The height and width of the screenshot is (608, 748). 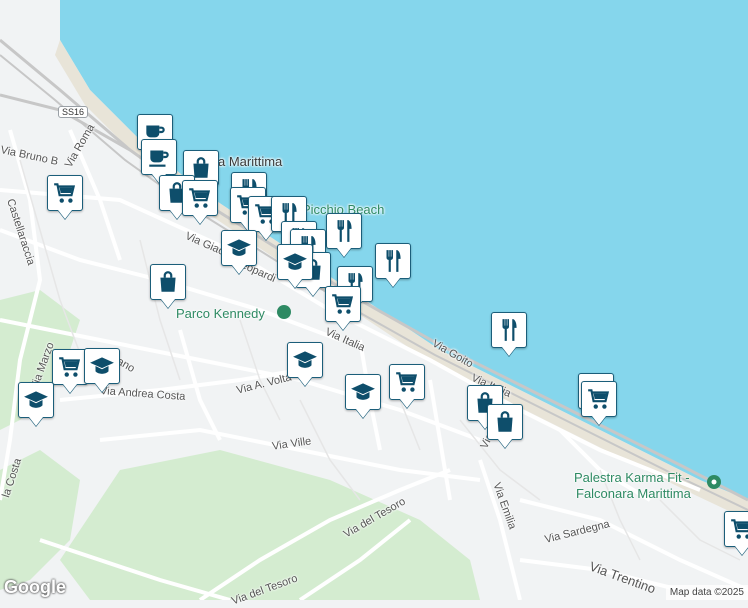 I want to click on google-logo: Google, so click(x=35, y=587).